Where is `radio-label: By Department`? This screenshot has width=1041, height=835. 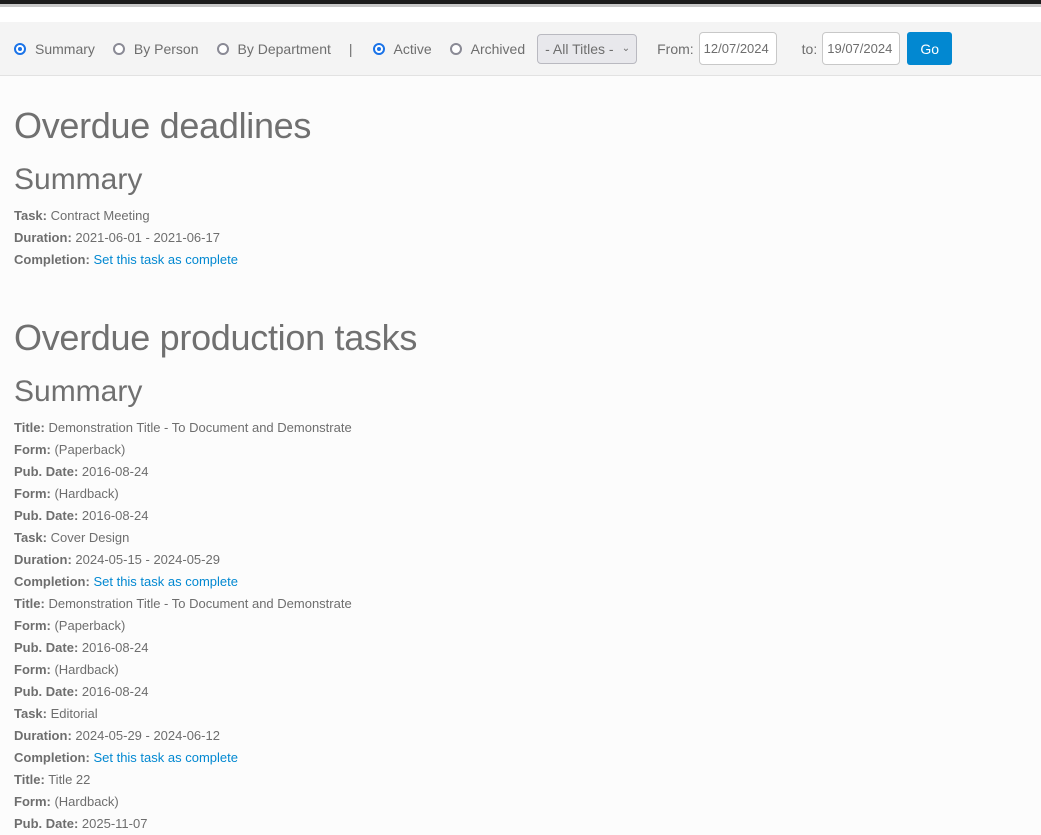 radio-label: By Department is located at coordinates (284, 48).